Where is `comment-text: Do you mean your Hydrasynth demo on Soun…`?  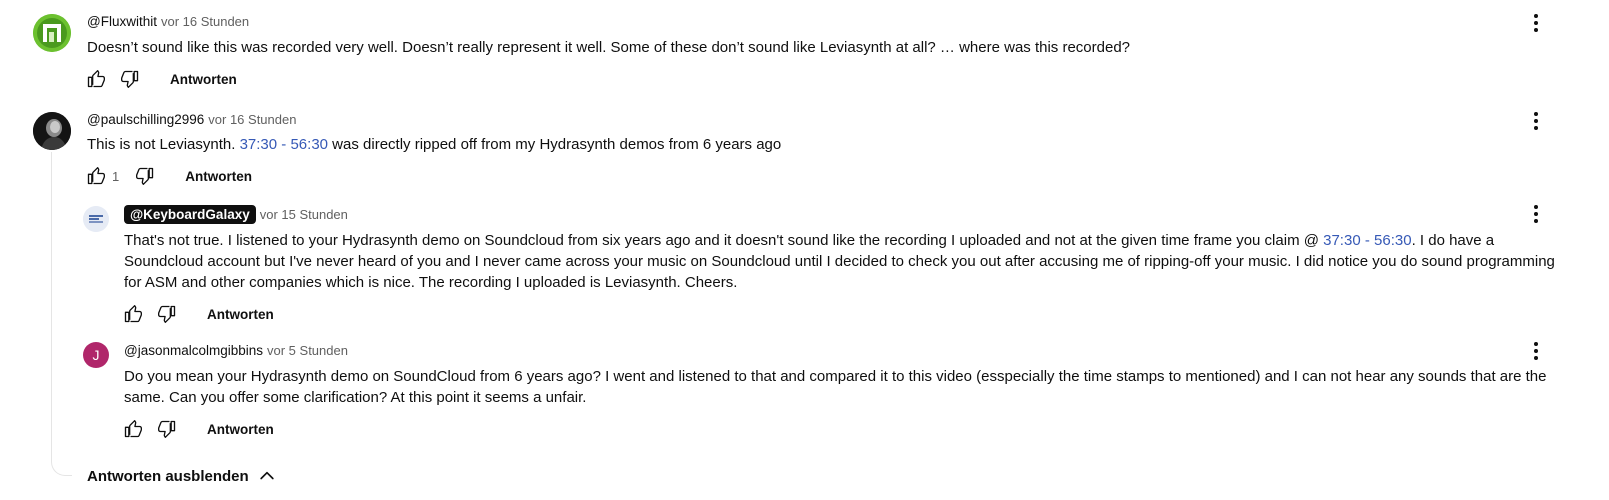 comment-text: Do you mean your Hydrasynth demo on Soun… is located at coordinates (835, 387).